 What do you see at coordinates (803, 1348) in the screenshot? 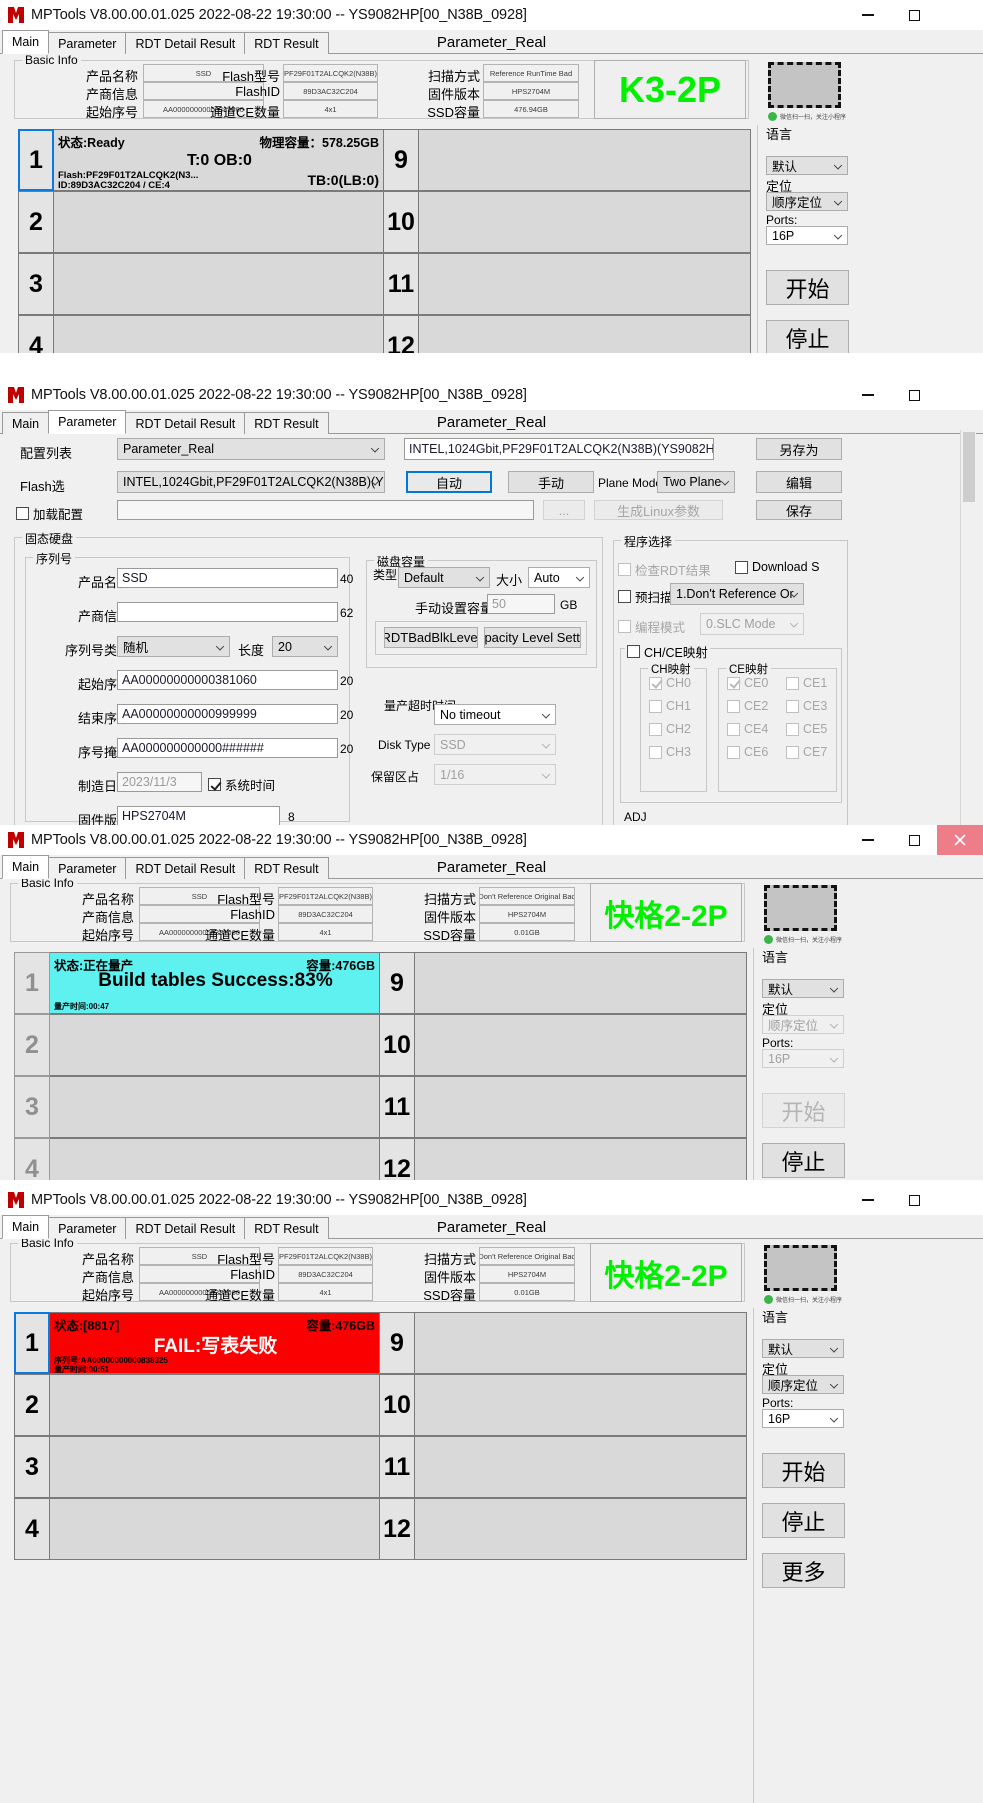
I see `language-select-w4: 默认` at bounding box center [803, 1348].